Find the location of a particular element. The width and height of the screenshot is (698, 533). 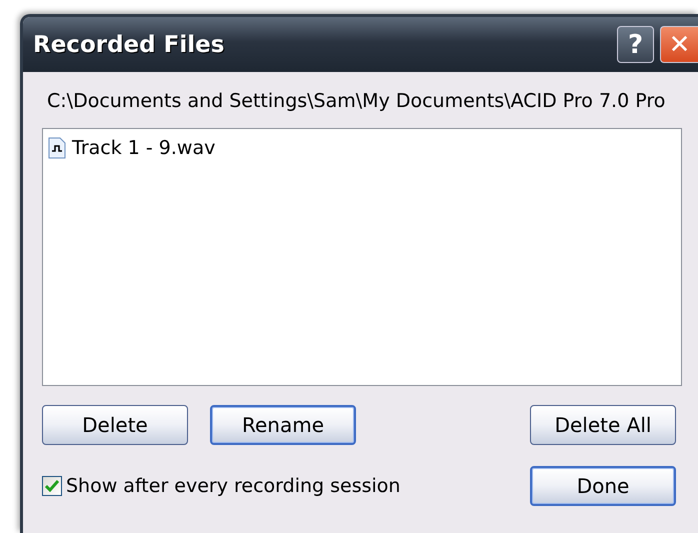

rename-button: Rename is located at coordinates (283, 425).